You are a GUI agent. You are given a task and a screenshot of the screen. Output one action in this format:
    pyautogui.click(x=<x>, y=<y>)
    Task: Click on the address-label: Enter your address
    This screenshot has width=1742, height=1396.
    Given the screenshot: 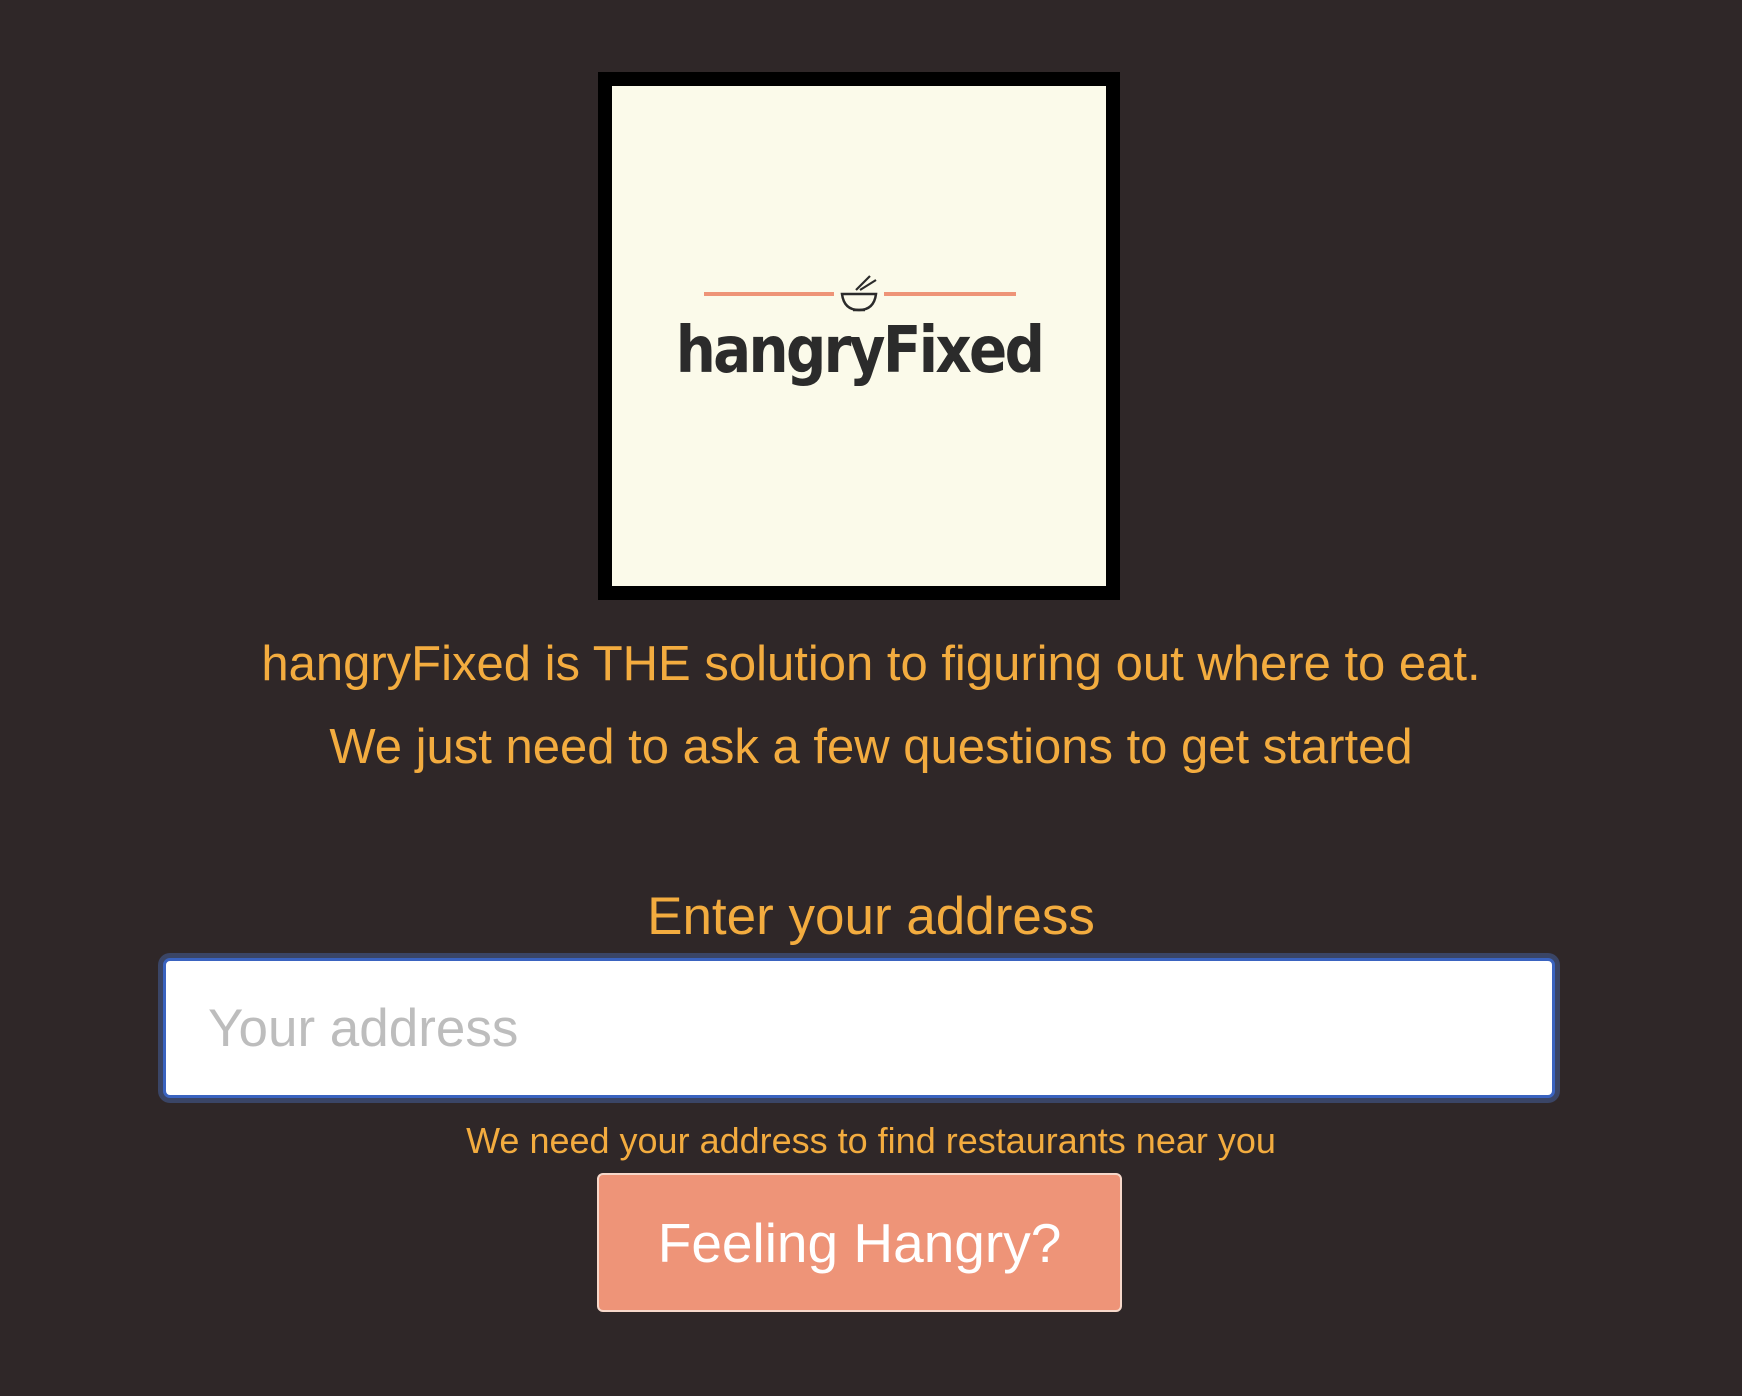 What is the action you would take?
    pyautogui.click(x=871, y=916)
    